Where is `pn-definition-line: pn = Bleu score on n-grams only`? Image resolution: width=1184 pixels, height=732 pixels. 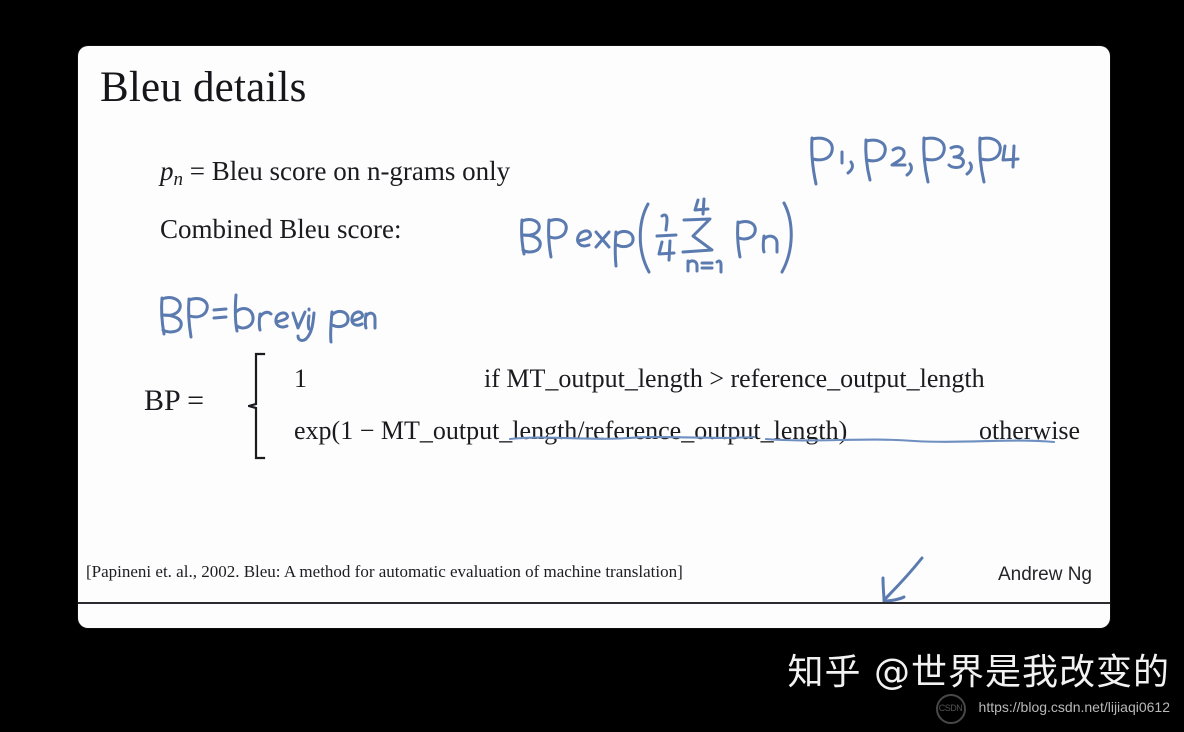
pn-definition-line: pn = Bleu score on n-grams only is located at coordinates (335, 173).